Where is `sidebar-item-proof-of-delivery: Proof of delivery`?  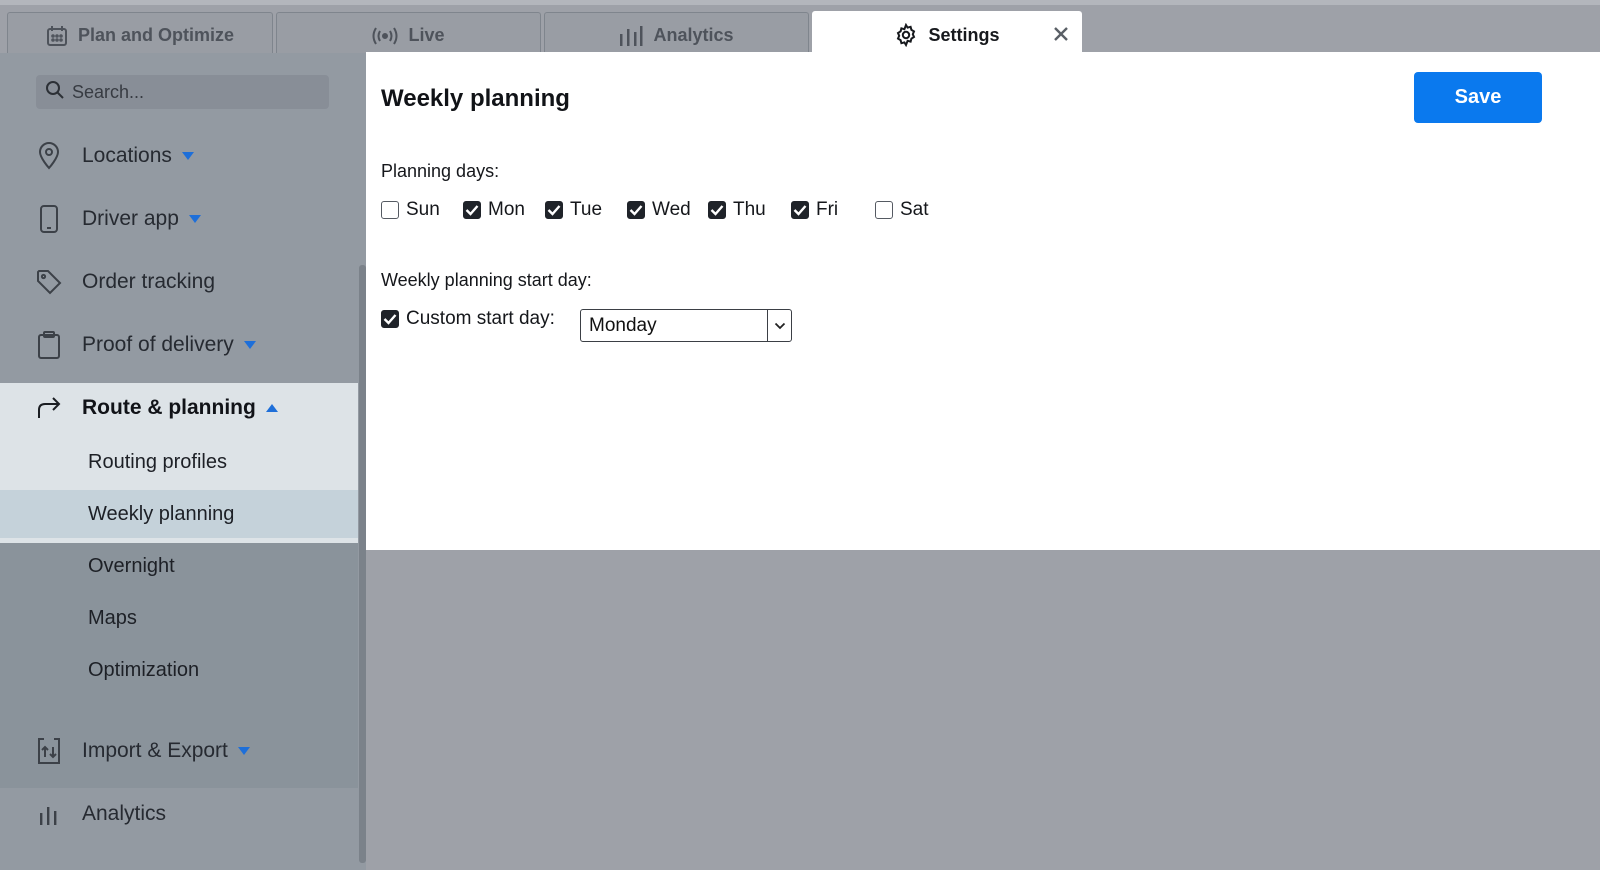
sidebar-item-proof-of-delivery: Proof of delivery is located at coordinates (179, 345).